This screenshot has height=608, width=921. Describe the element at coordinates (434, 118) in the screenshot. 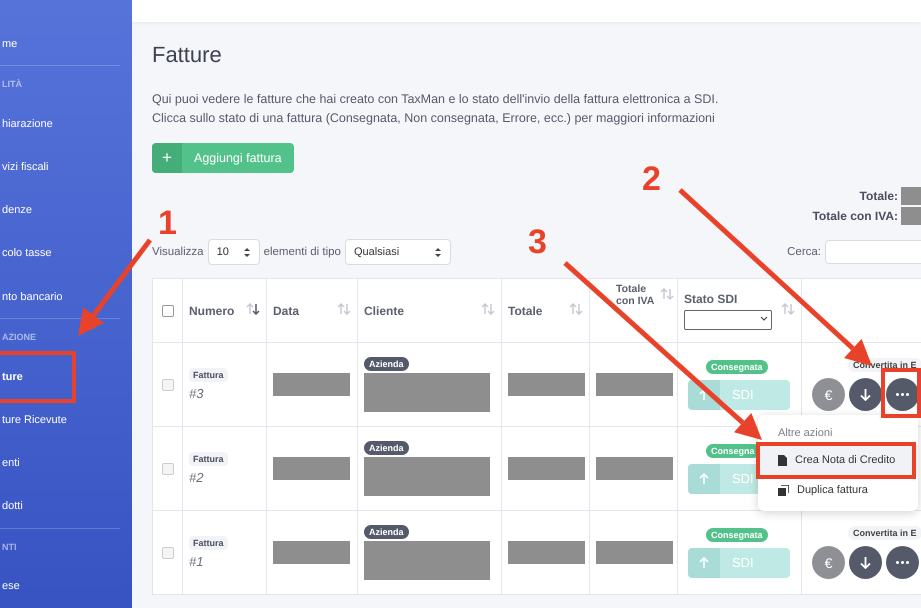

I see `description-text: Clicca sullo stato di una fattura (Consegnata, Non consegnata, Errore, ecc.) per maggiori informazioni` at that location.